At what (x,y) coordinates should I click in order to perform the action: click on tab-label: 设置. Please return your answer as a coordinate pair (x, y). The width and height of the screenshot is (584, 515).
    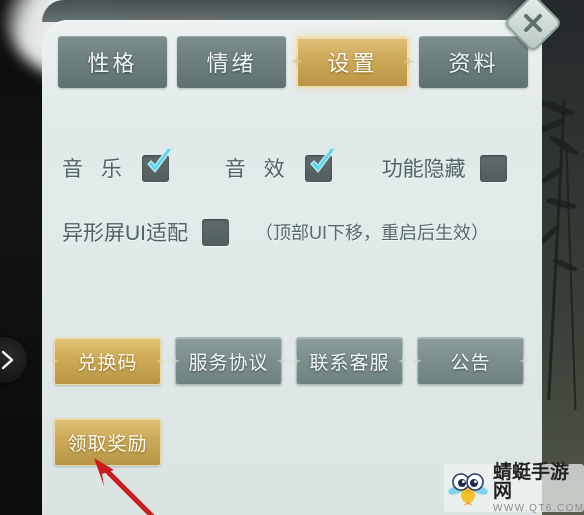
    Looking at the image, I should click on (352, 63).